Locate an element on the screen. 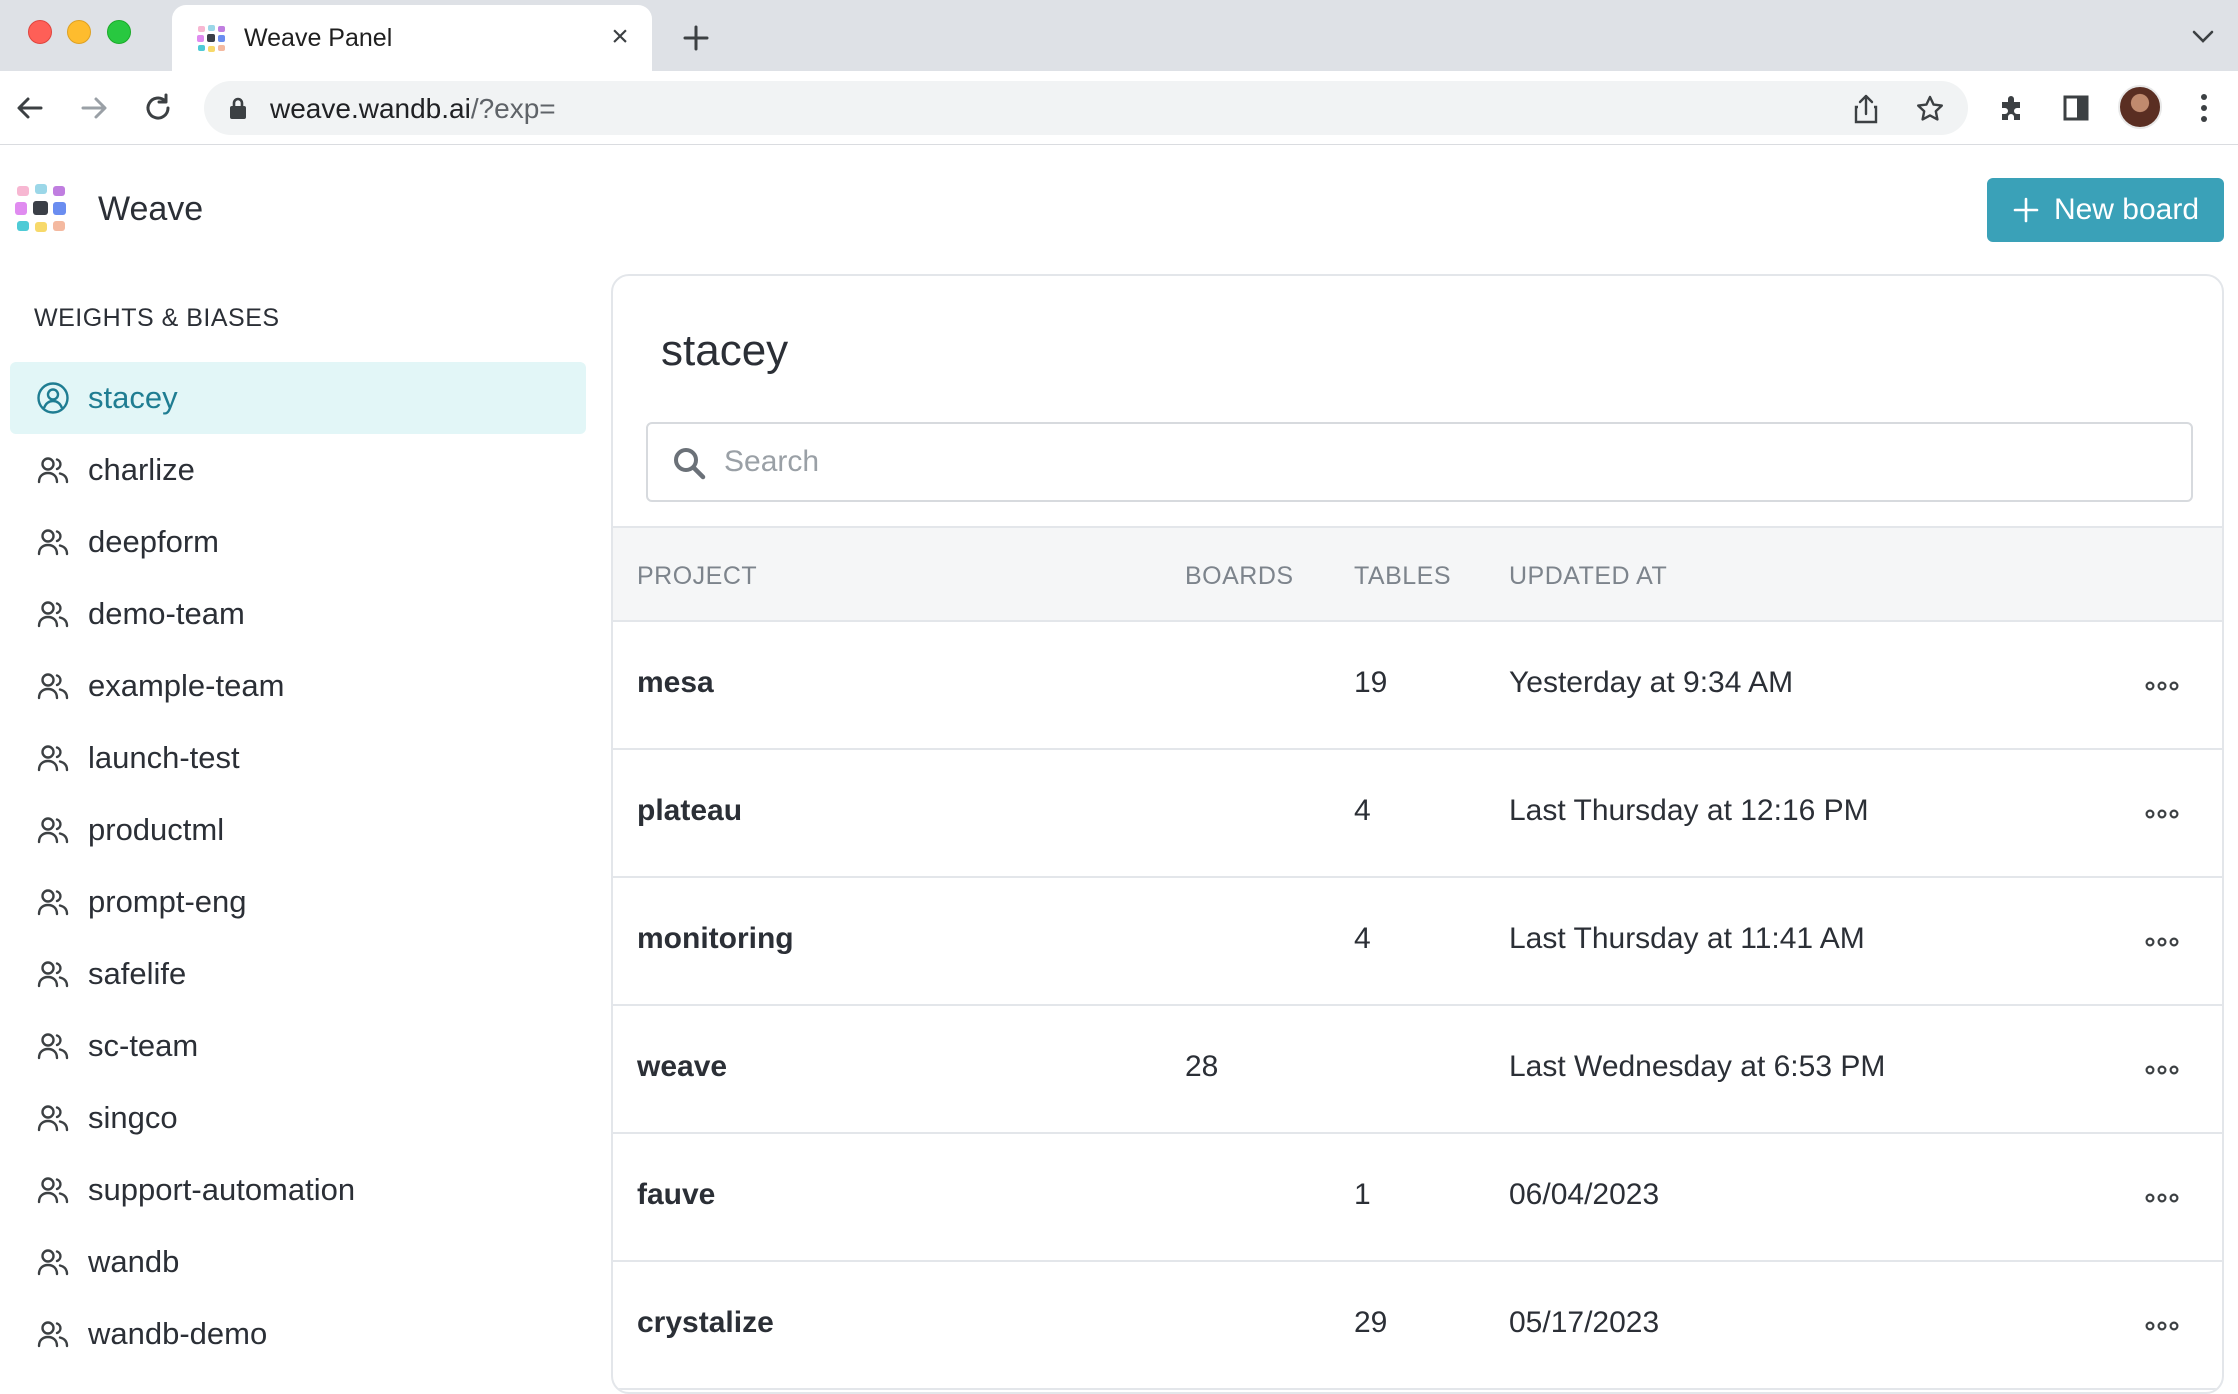 Image resolution: width=2238 pixels, height=1394 pixels. extensions-puzzle-icon is located at coordinates (2012, 108).